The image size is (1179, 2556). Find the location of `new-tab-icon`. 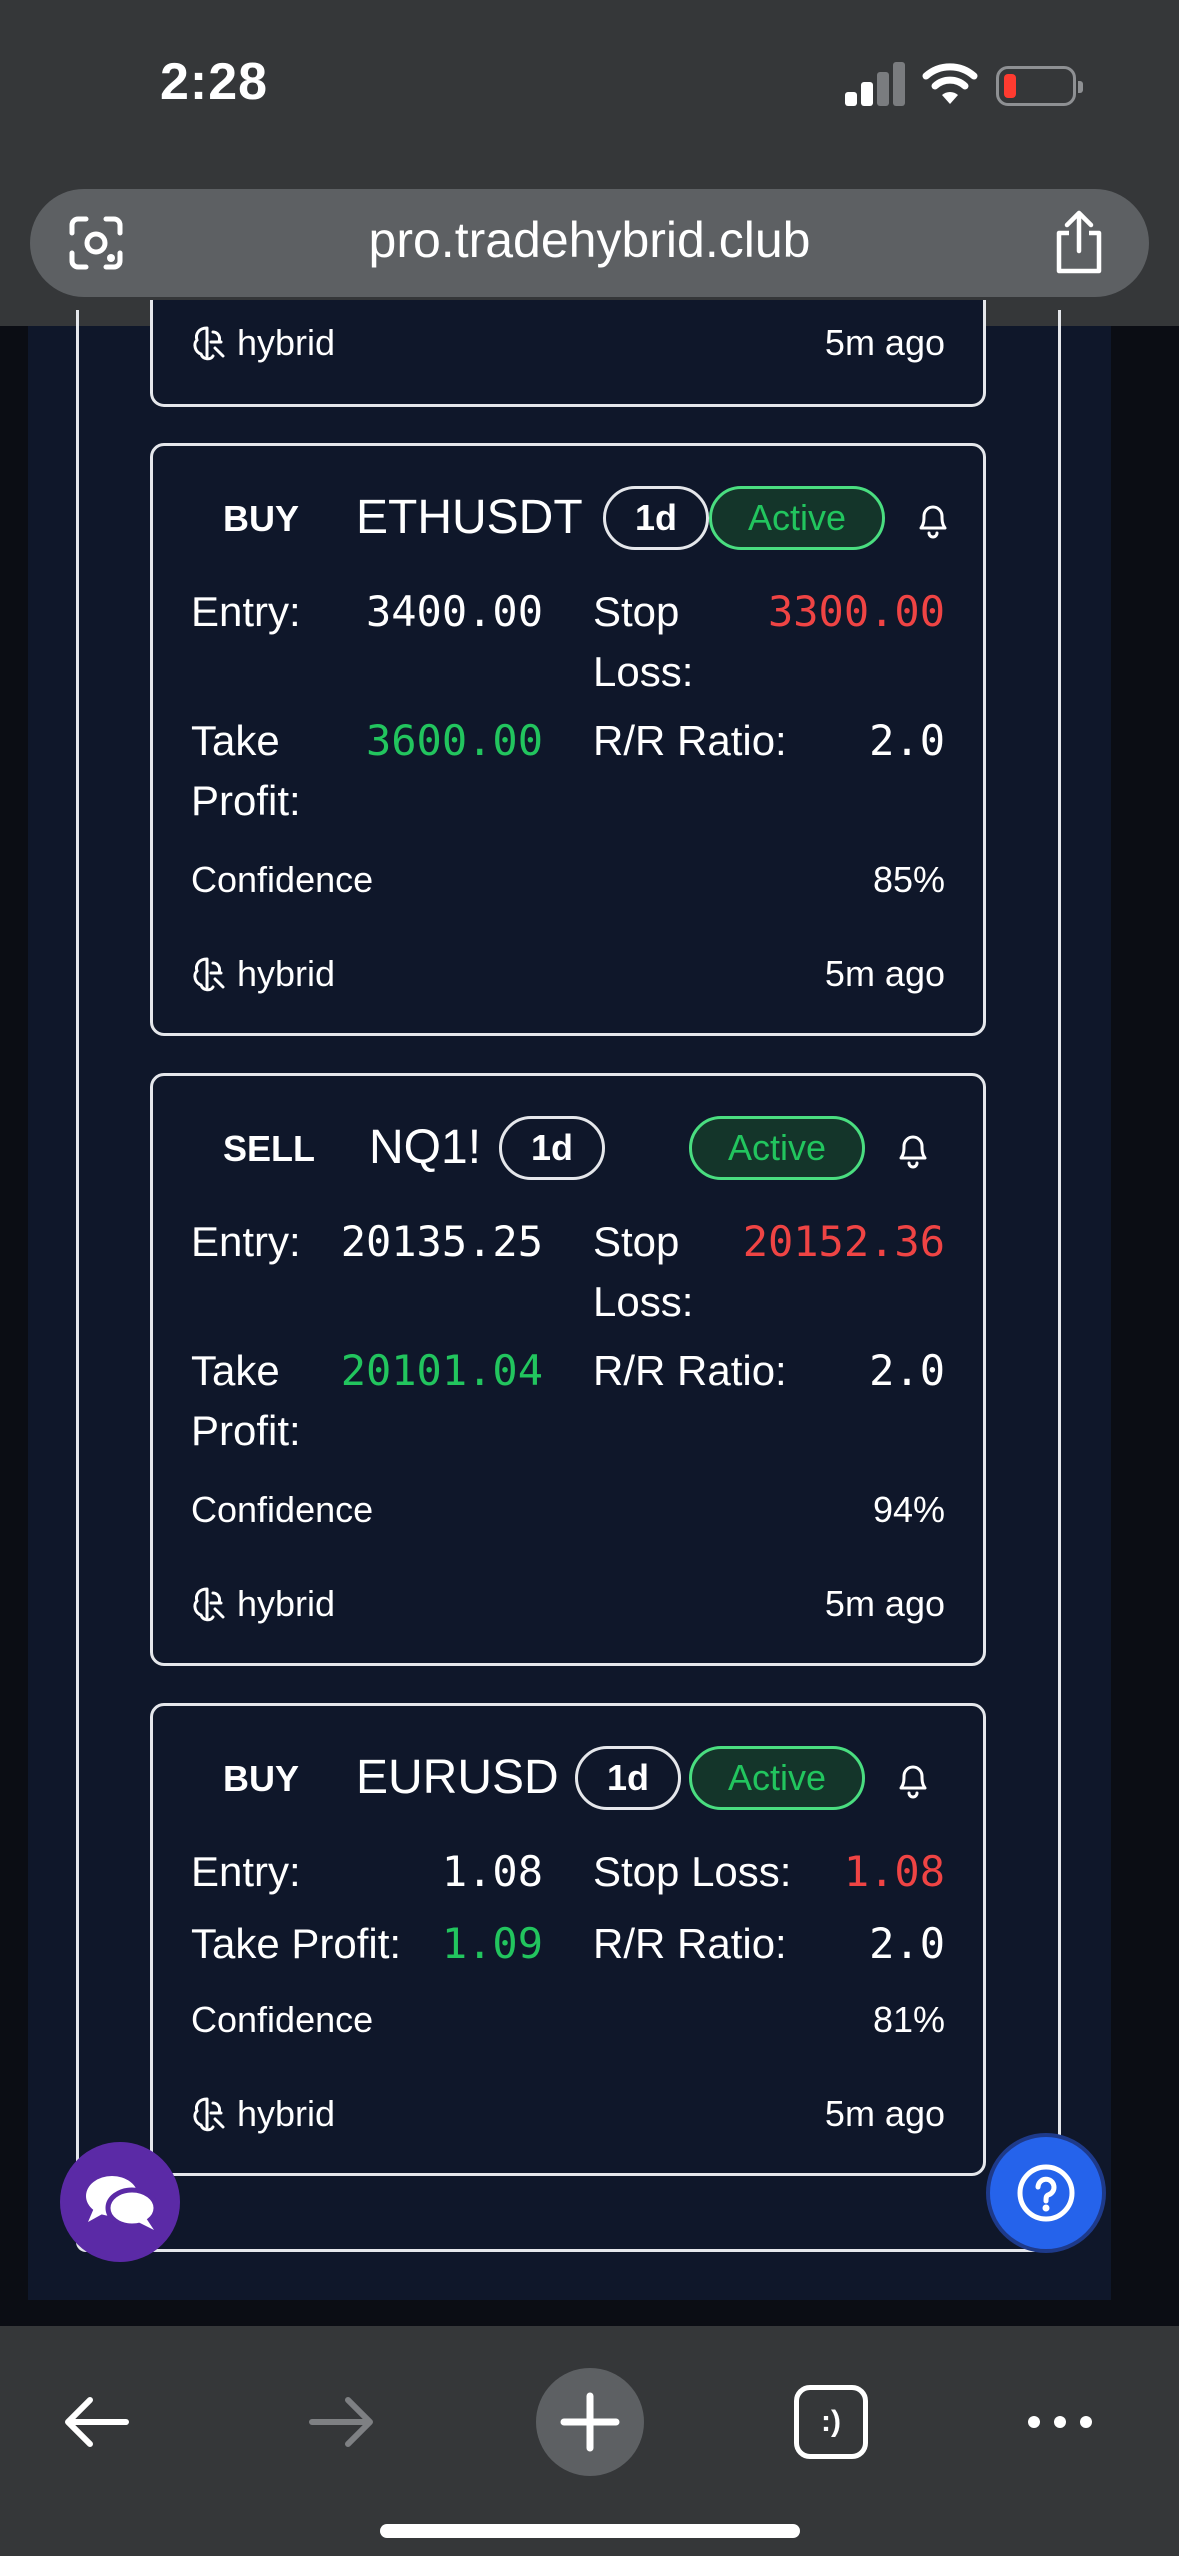

new-tab-icon is located at coordinates (590, 2422).